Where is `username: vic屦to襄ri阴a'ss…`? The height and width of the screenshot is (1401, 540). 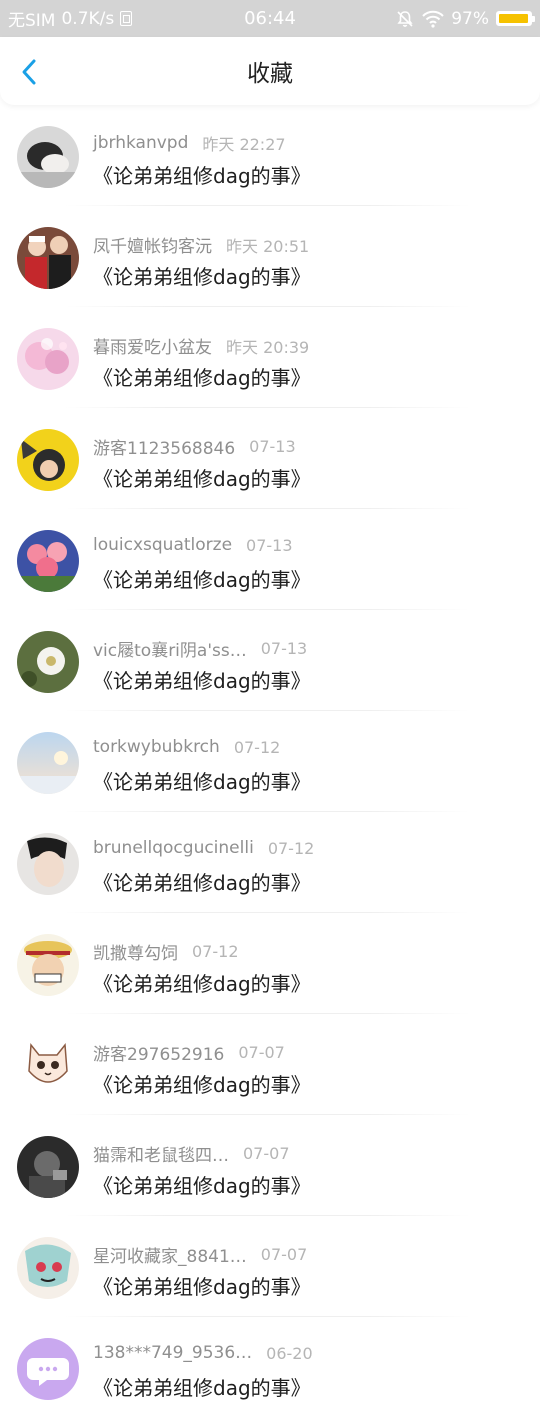
username: vic屦to襄ri阴a'ss… is located at coordinates (170, 648).